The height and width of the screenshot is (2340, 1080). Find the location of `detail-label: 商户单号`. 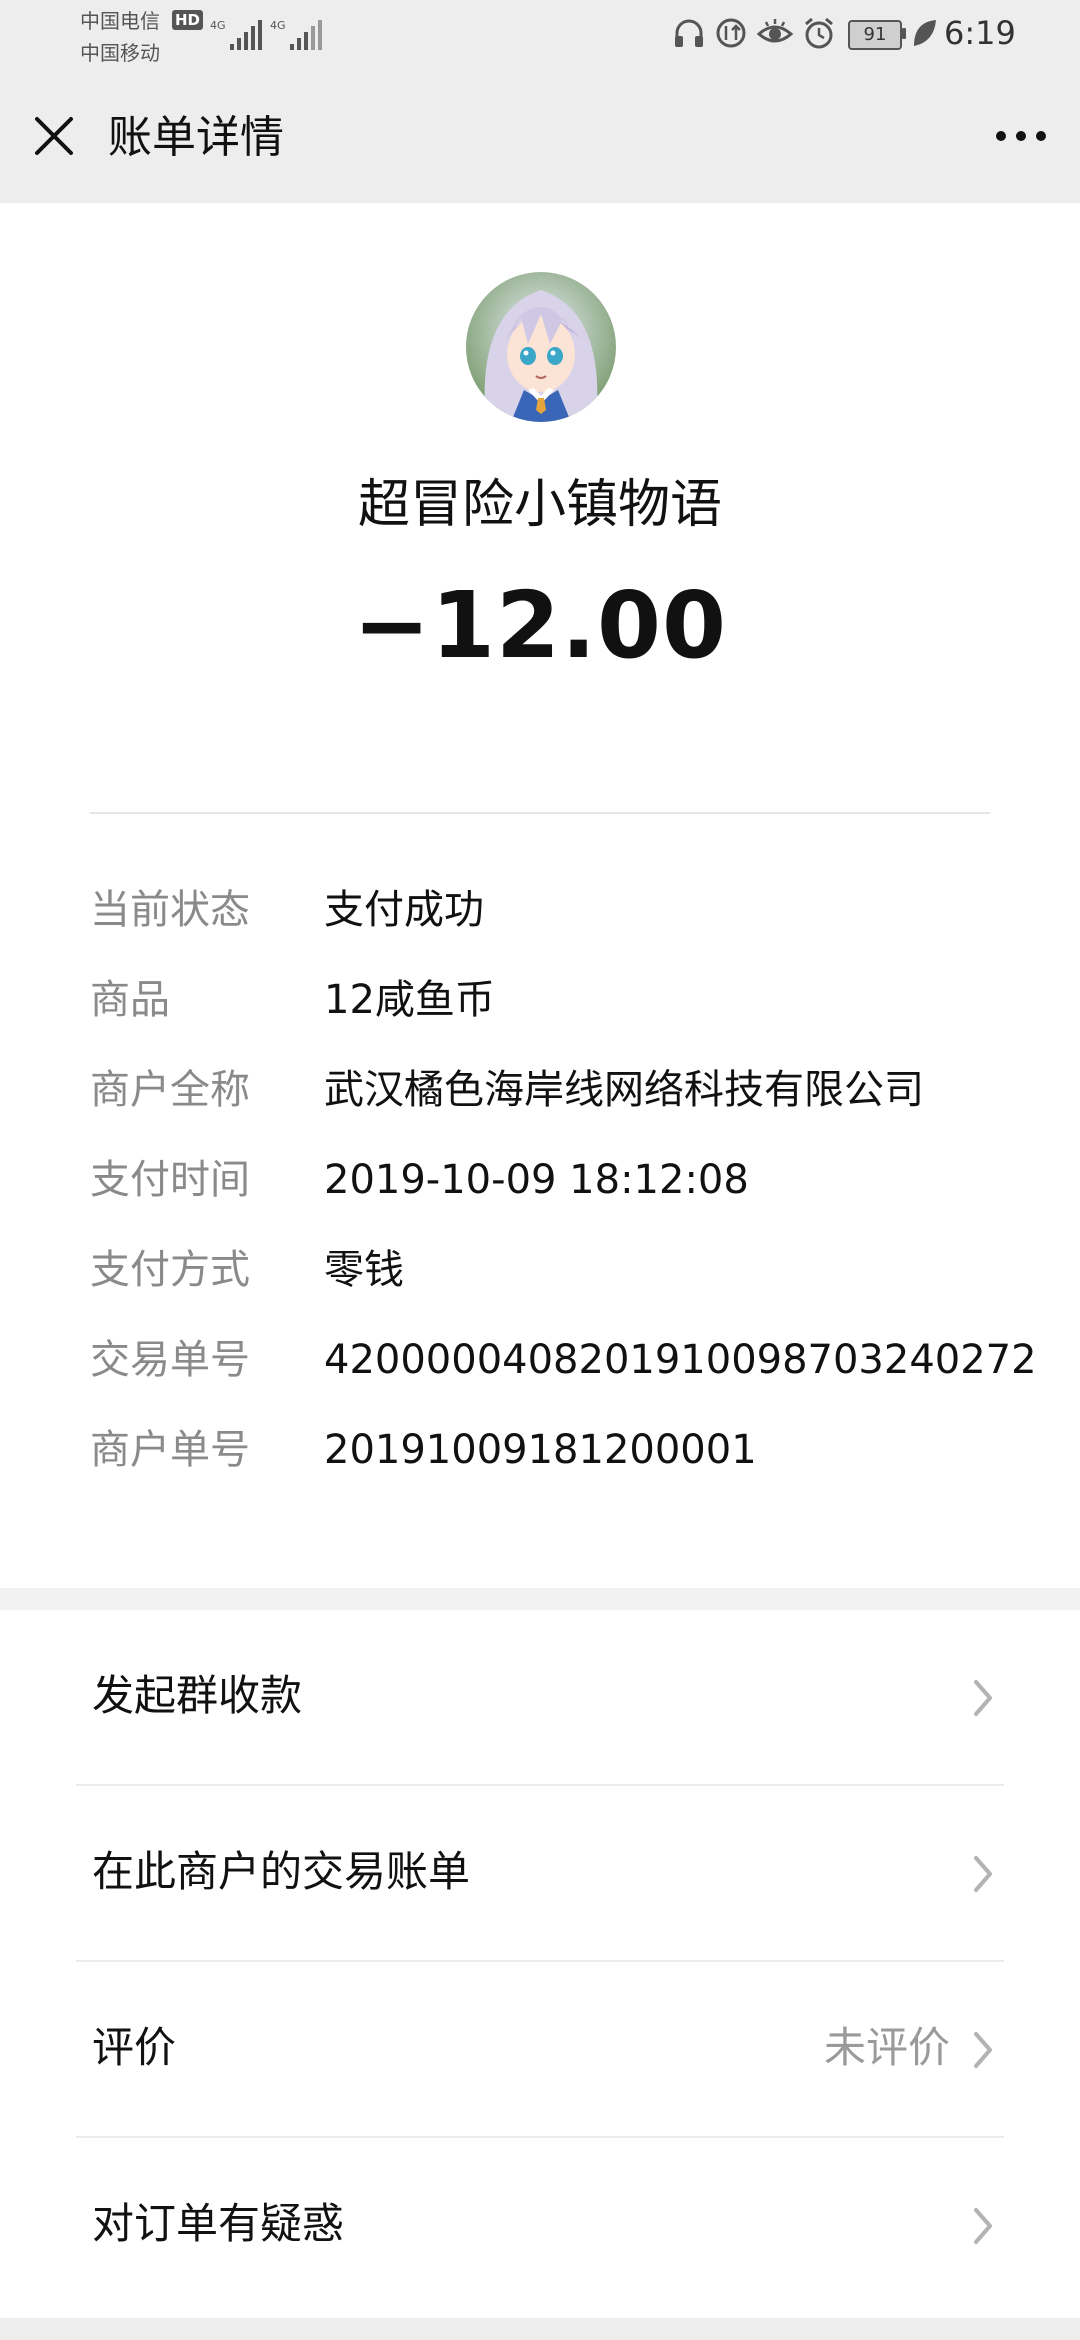

detail-label: 商户单号 is located at coordinates (170, 1450).